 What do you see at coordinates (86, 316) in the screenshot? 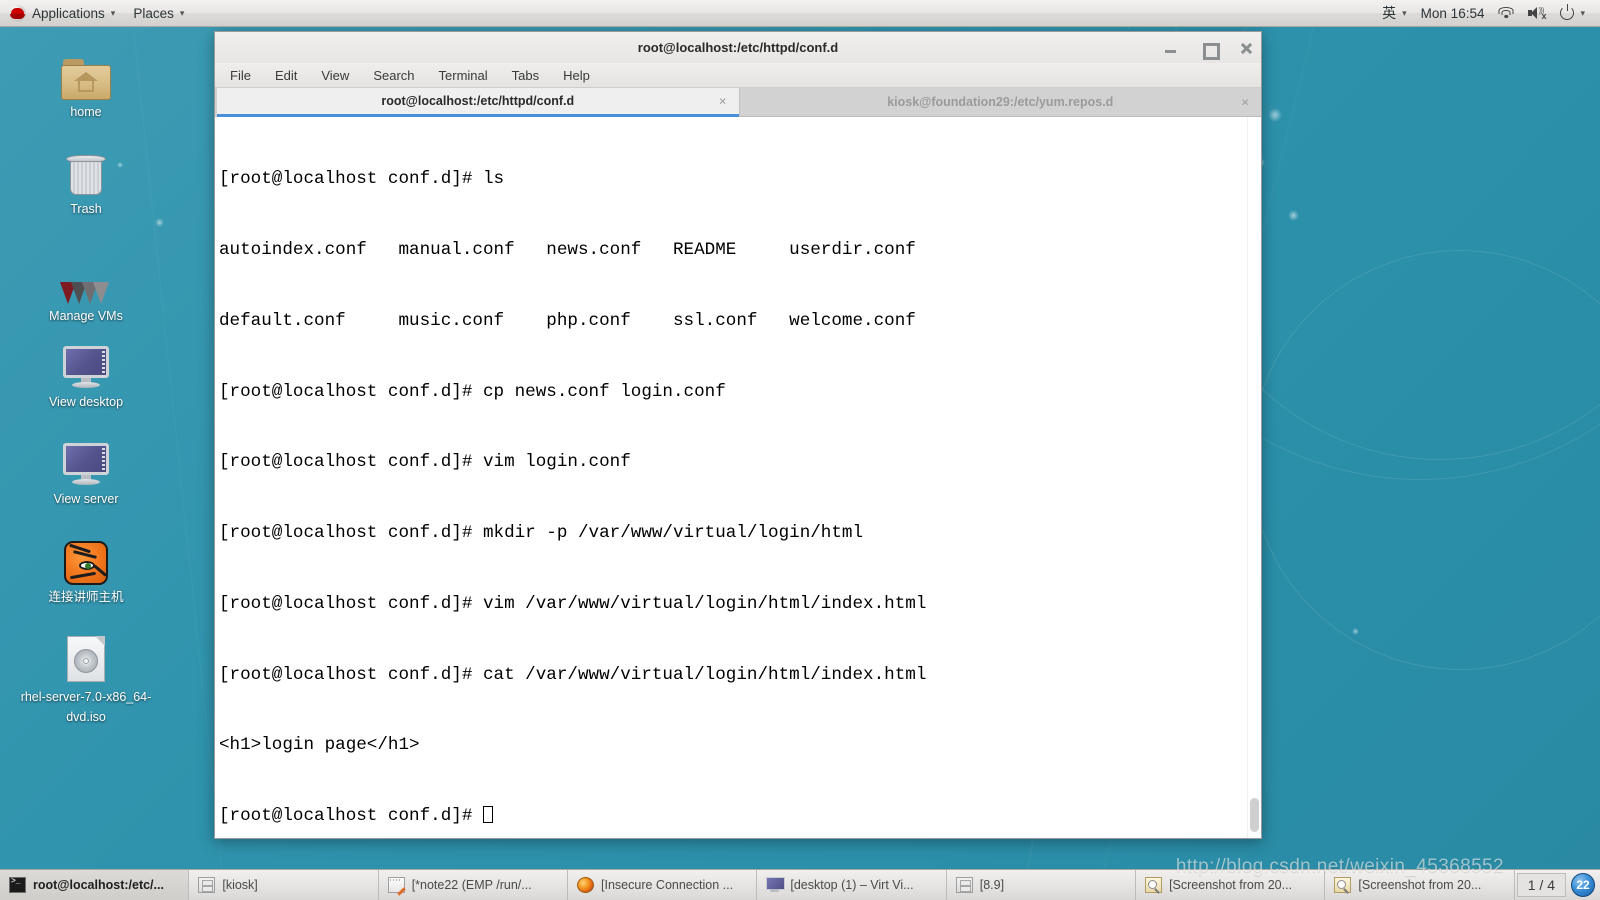
I see `desktop-icon-label: Manage VMs` at bounding box center [86, 316].